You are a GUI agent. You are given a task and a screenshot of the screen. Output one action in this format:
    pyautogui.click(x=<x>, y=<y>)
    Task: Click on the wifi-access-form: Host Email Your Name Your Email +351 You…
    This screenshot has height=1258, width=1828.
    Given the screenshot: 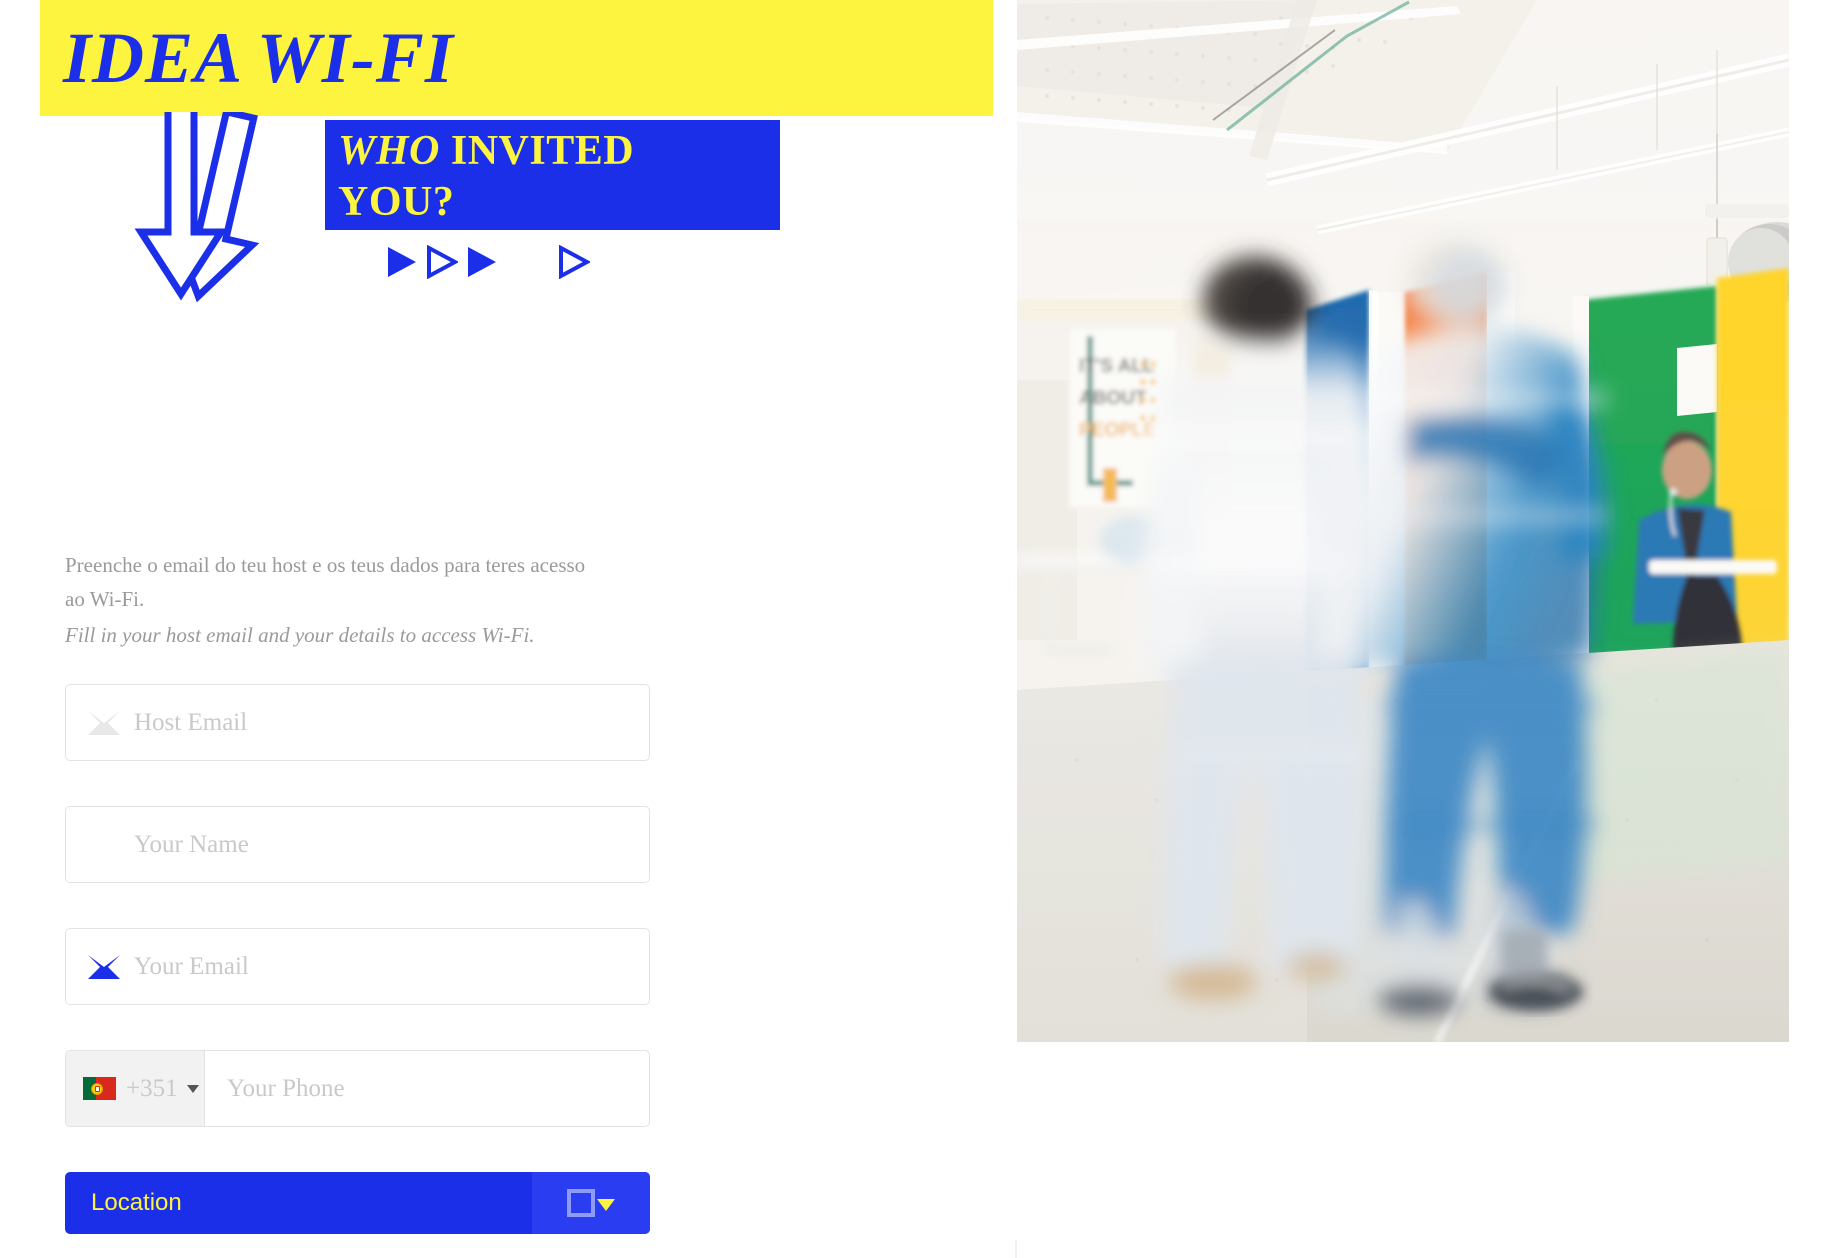 What is the action you would take?
    pyautogui.click(x=357, y=959)
    